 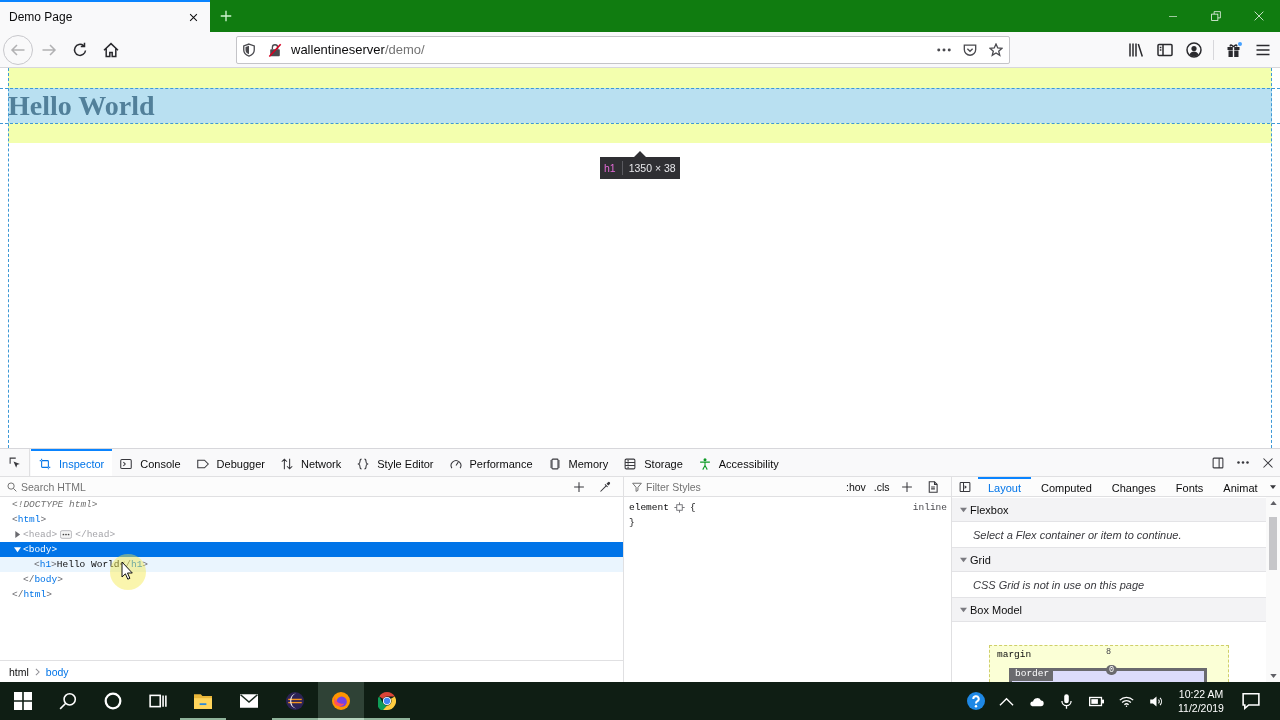 What do you see at coordinates (1112, 670) in the screenshot?
I see `border-top-value: 0` at bounding box center [1112, 670].